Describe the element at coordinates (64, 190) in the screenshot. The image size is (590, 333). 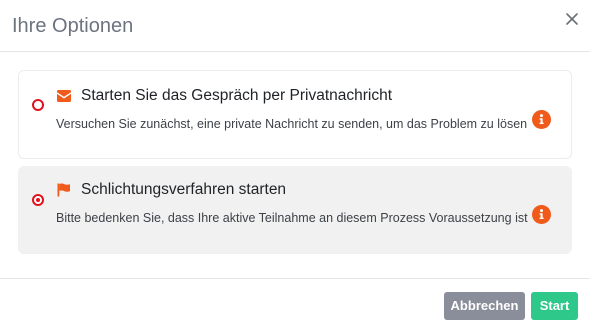
I see `flag-icon` at that location.